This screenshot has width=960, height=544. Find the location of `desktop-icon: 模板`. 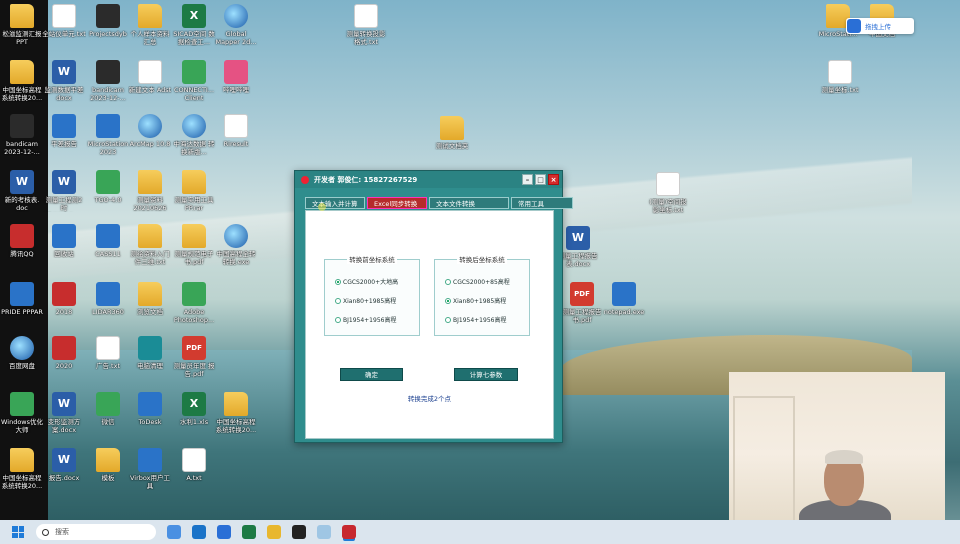

desktop-icon: 模板 is located at coordinates (108, 465).